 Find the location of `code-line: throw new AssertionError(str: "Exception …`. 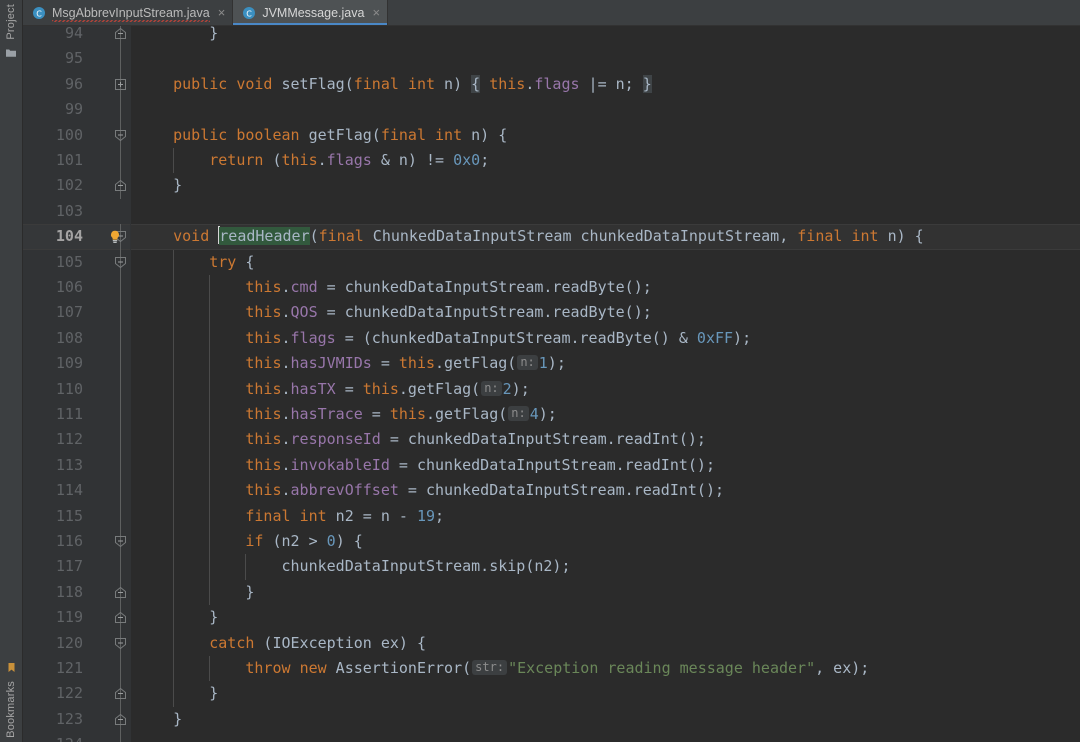

code-line: throw new AssertionError(str: "Exception … is located at coordinates (605, 668).